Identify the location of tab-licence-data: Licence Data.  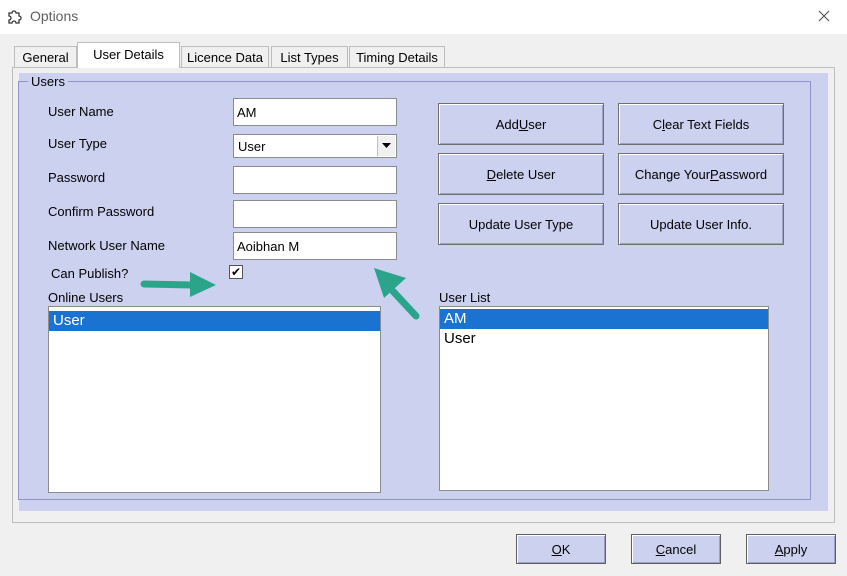
(225, 56).